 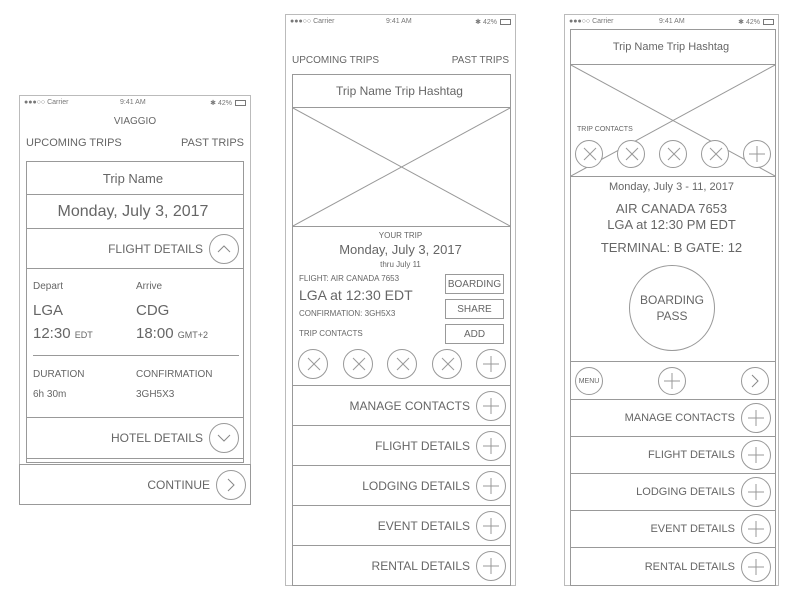 What do you see at coordinates (672, 381) in the screenshot?
I see `add-plus-icon` at bounding box center [672, 381].